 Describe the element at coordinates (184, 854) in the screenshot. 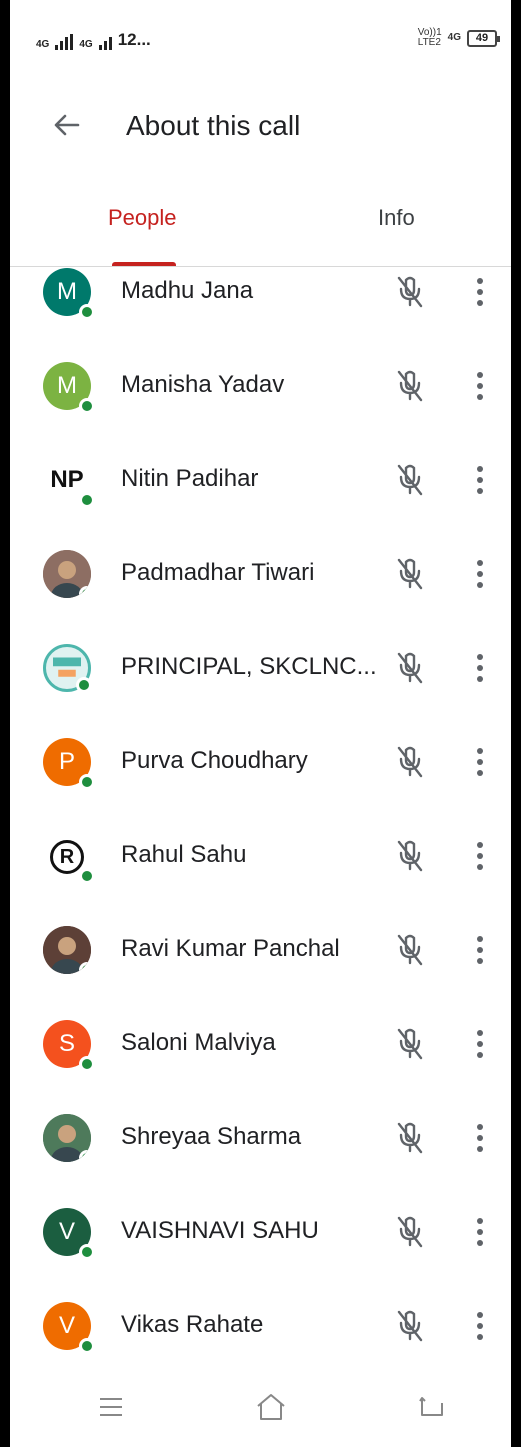

I see `participant-name: Rahul Sahu` at that location.